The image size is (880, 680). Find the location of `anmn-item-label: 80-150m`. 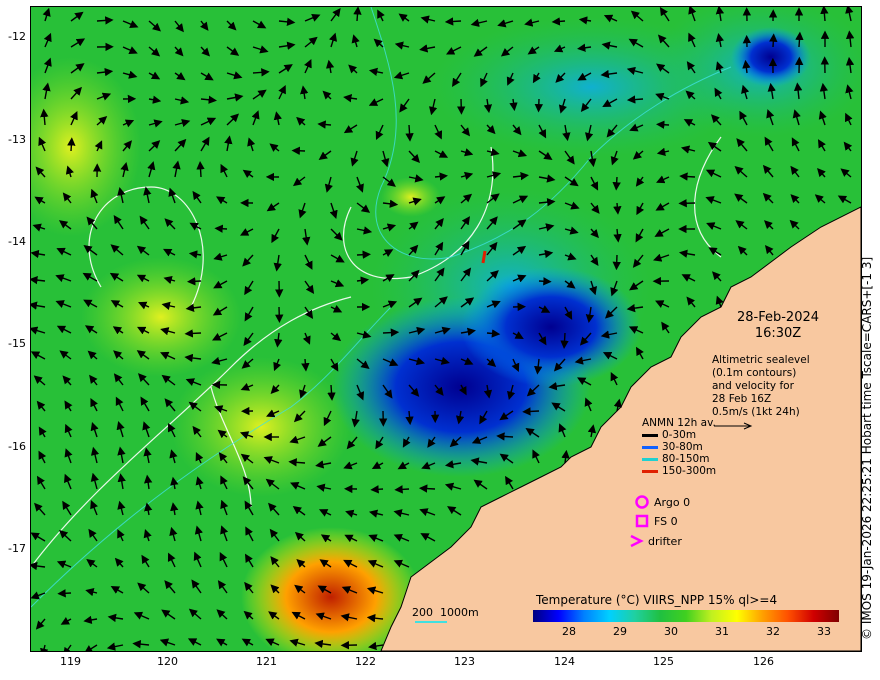

anmn-item-label: 80-150m is located at coordinates (686, 459).